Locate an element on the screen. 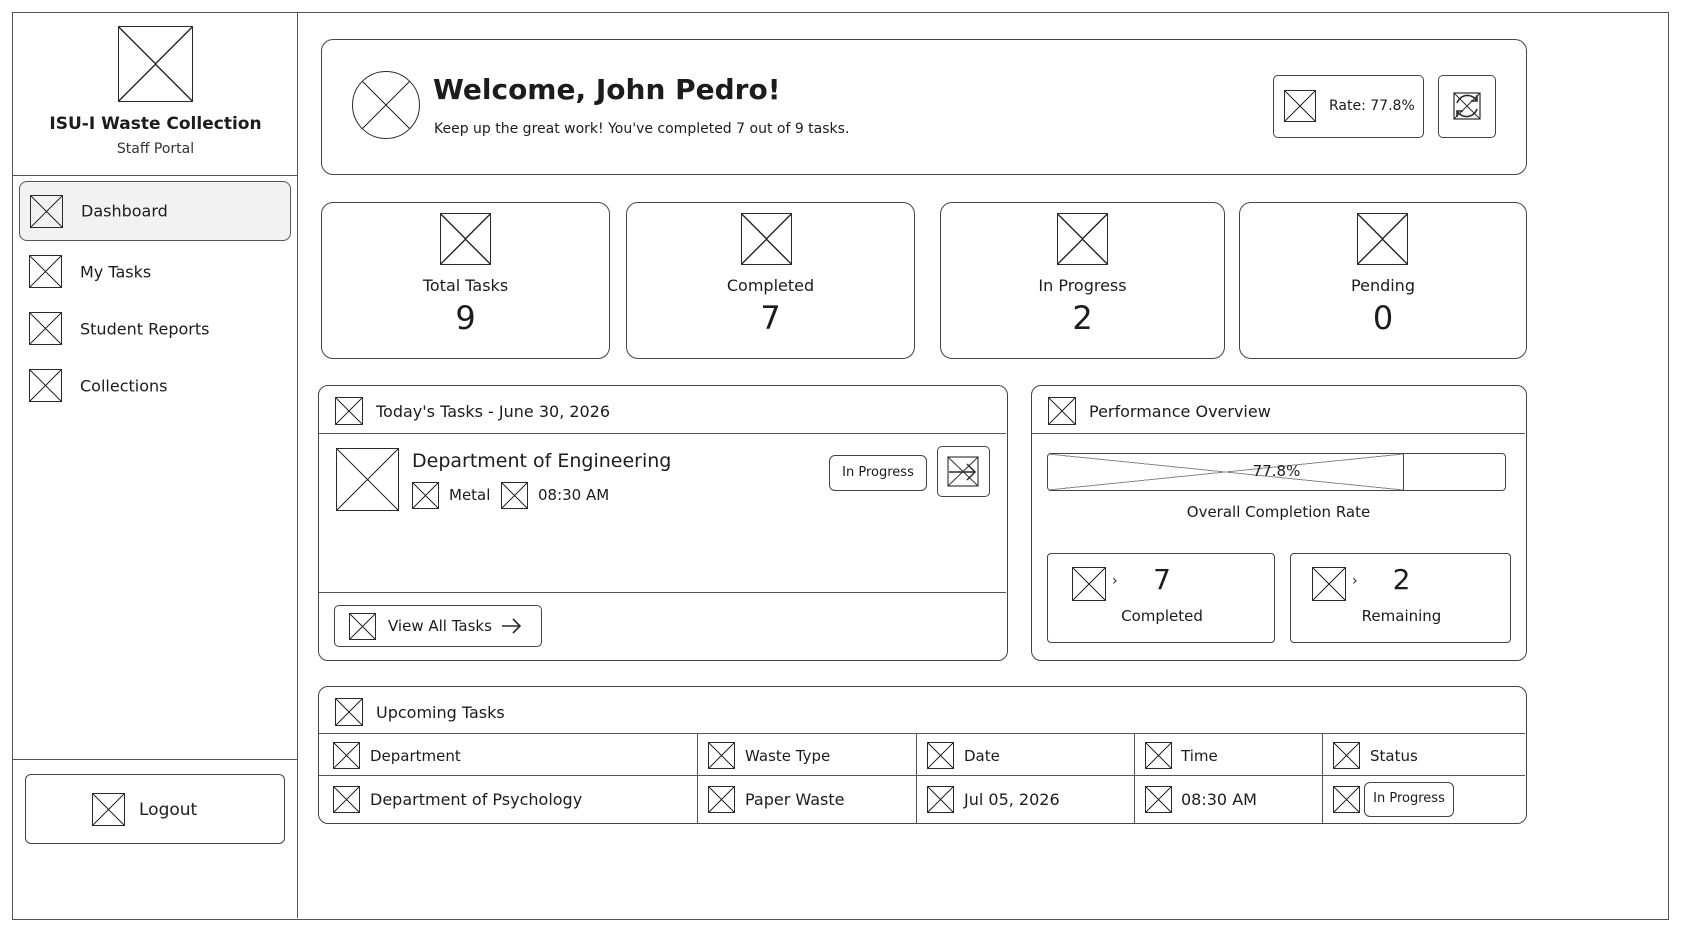 The image size is (1682, 935). stat-label: Pending is located at coordinates (1383, 285).